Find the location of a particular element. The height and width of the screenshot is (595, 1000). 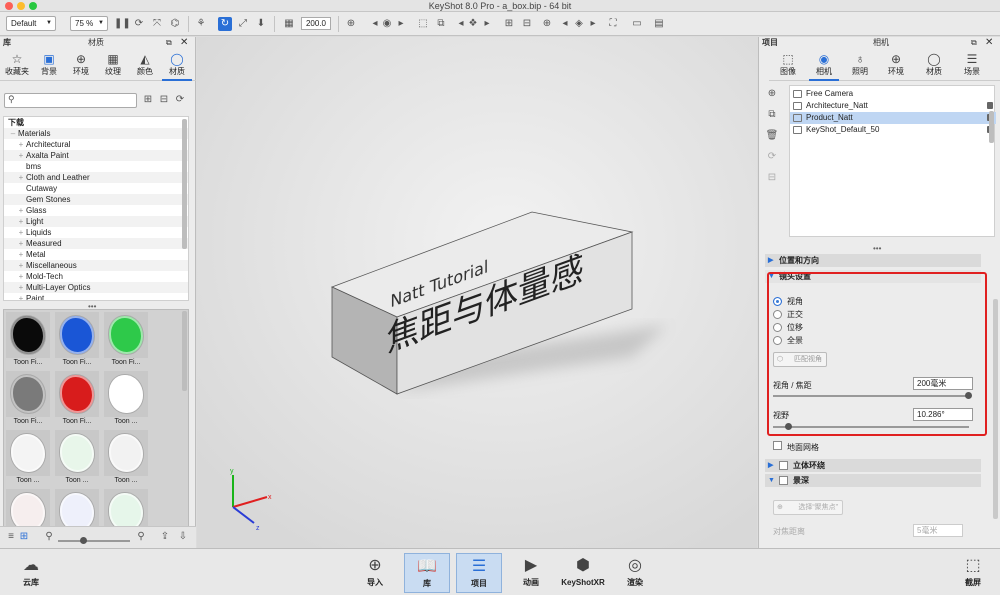

tree-item: + Glass is located at coordinates (96, 210).